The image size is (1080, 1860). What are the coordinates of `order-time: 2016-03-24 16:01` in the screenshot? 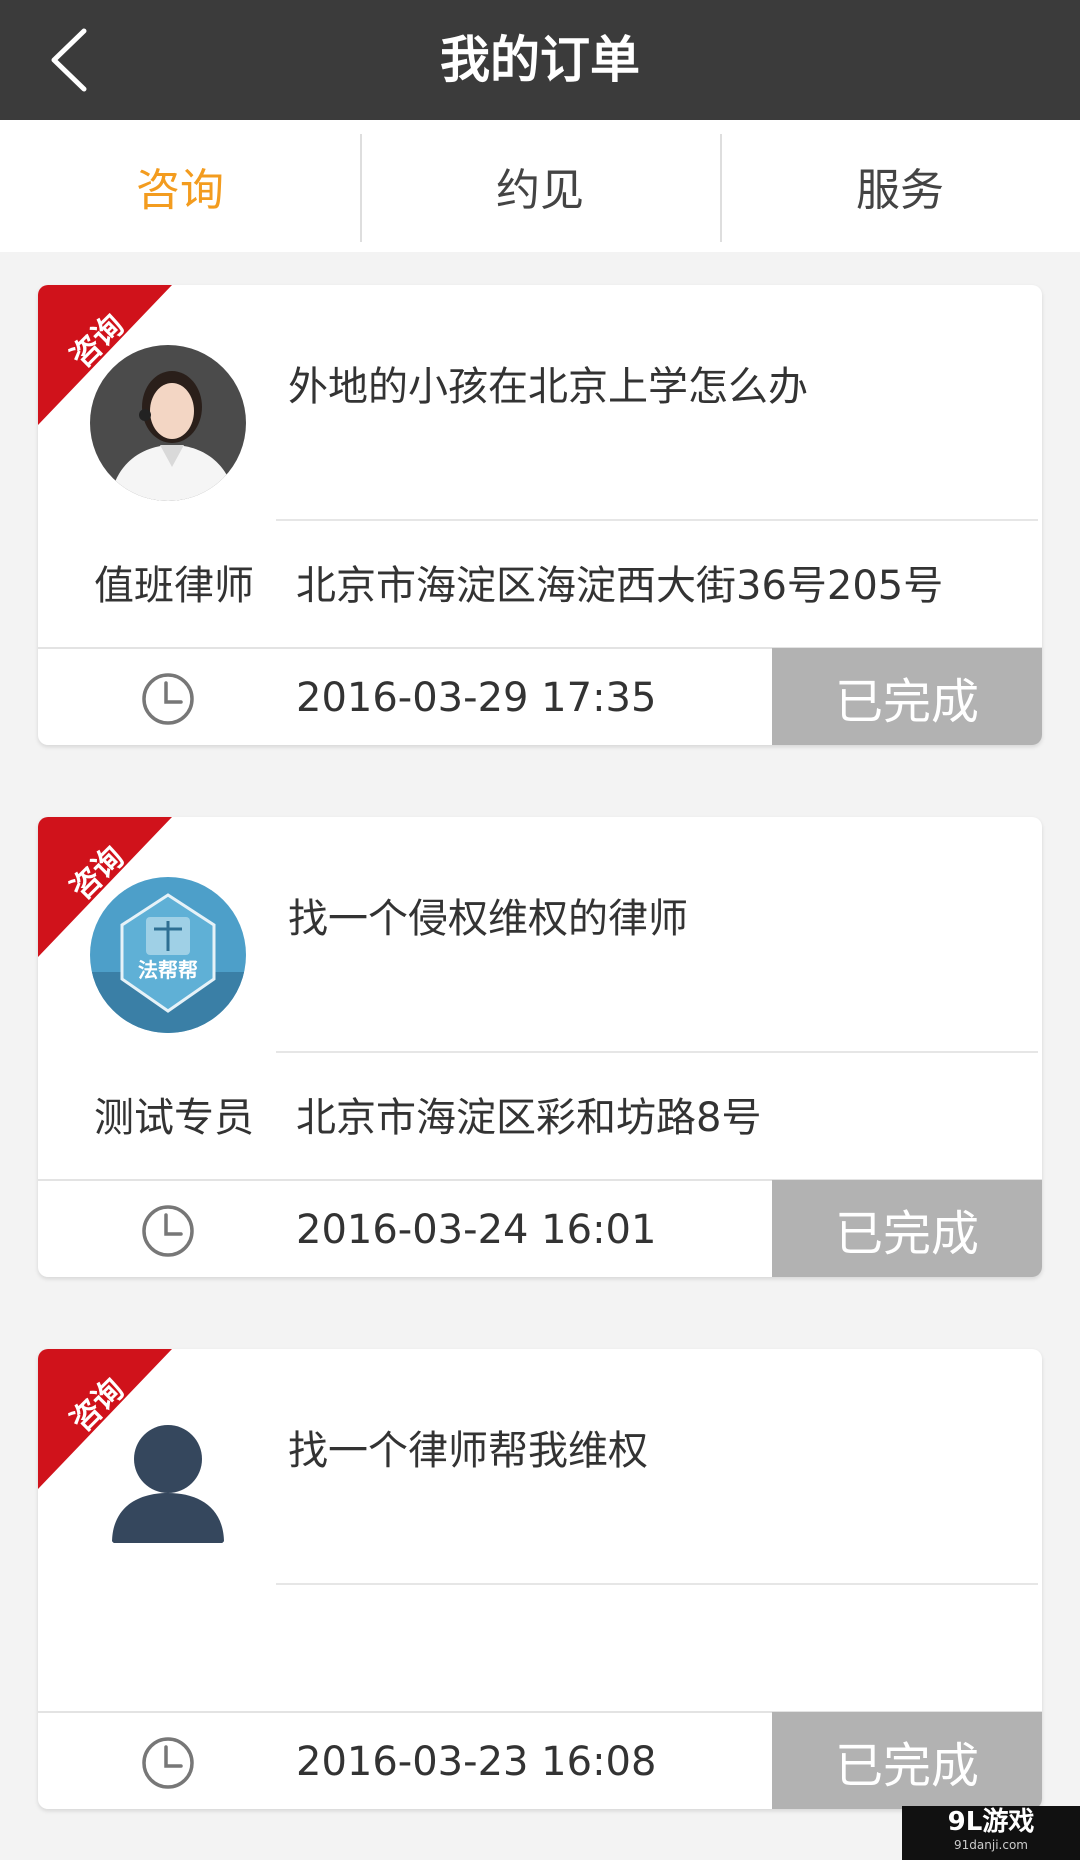 It's located at (476, 1230).